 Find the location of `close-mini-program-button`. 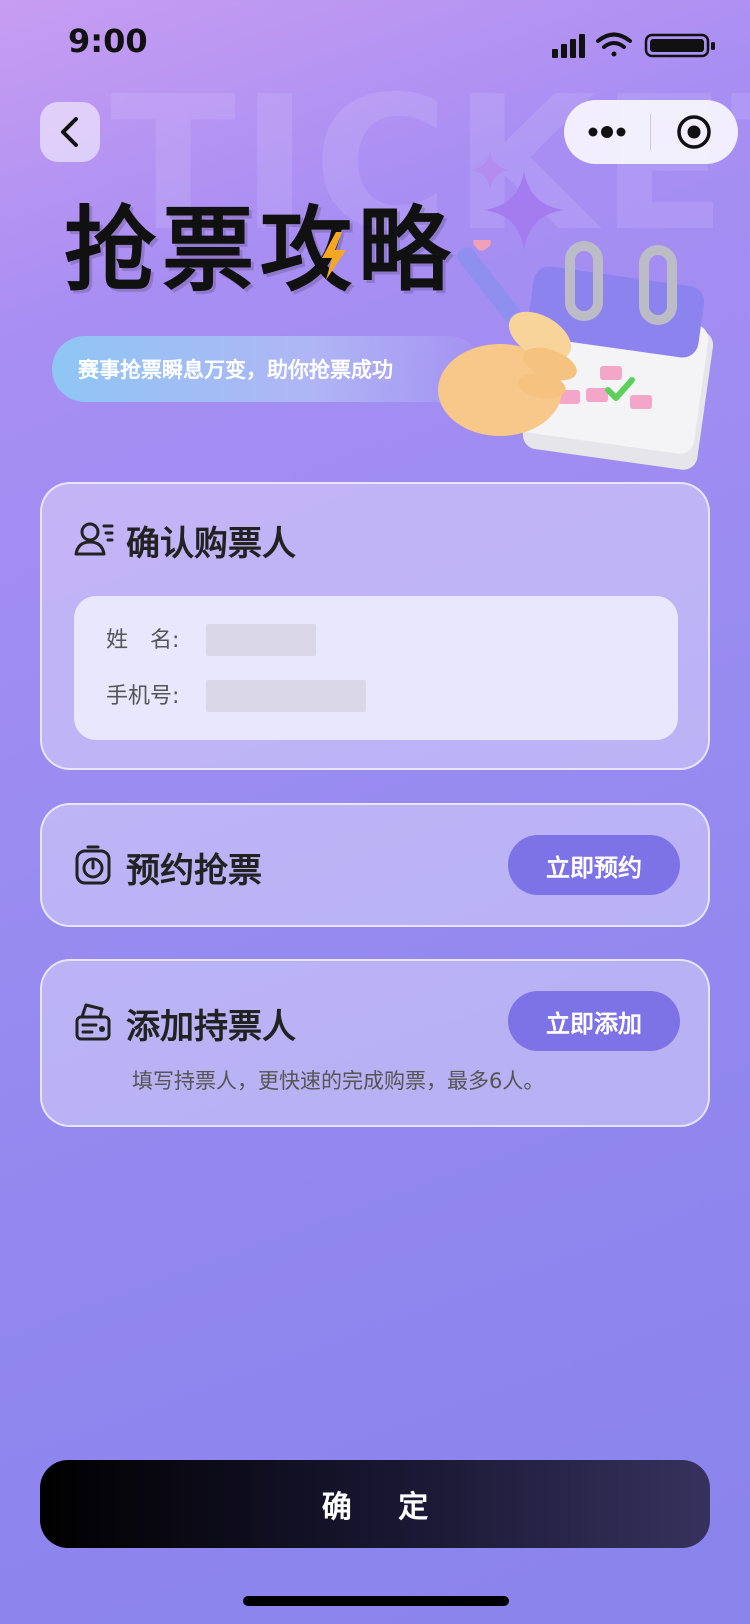

close-mini-program-button is located at coordinates (694, 132).